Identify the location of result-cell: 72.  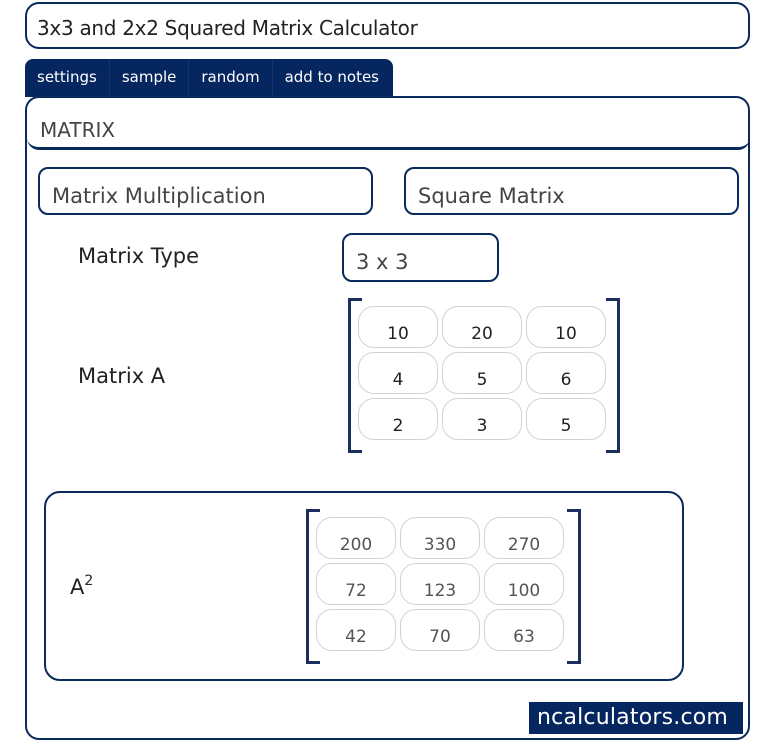
(356, 584).